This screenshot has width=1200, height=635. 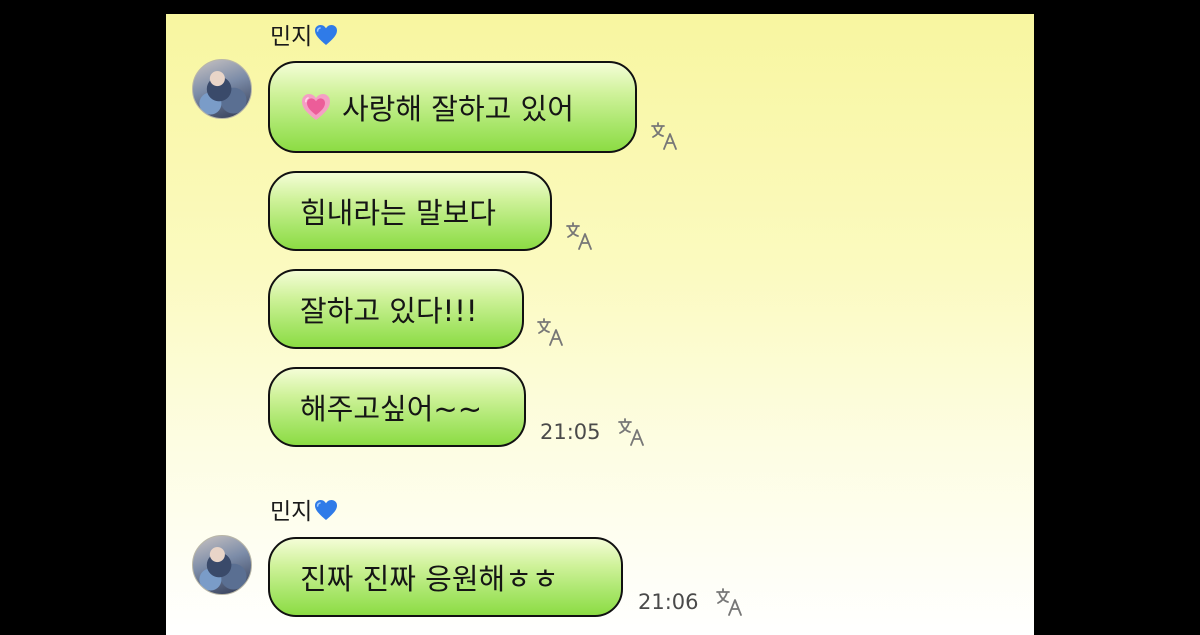 What do you see at coordinates (668, 602) in the screenshot?
I see `message-timestamp: 21:06` at bounding box center [668, 602].